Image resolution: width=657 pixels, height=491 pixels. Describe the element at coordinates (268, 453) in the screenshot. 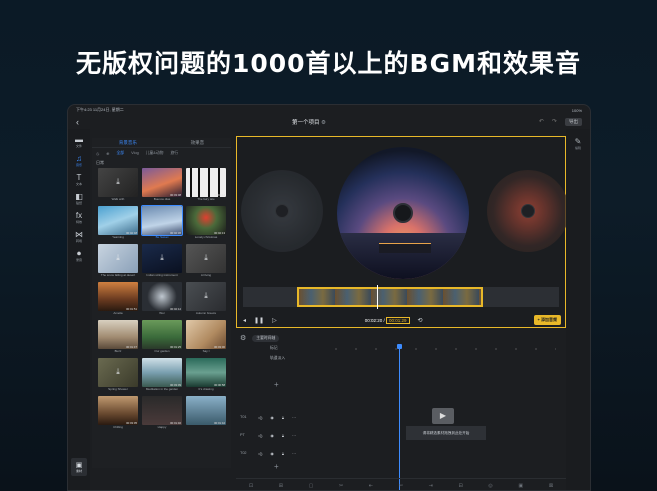

I see `track-row: T02 ◁) ◉ 🔒︎ ···` at that location.